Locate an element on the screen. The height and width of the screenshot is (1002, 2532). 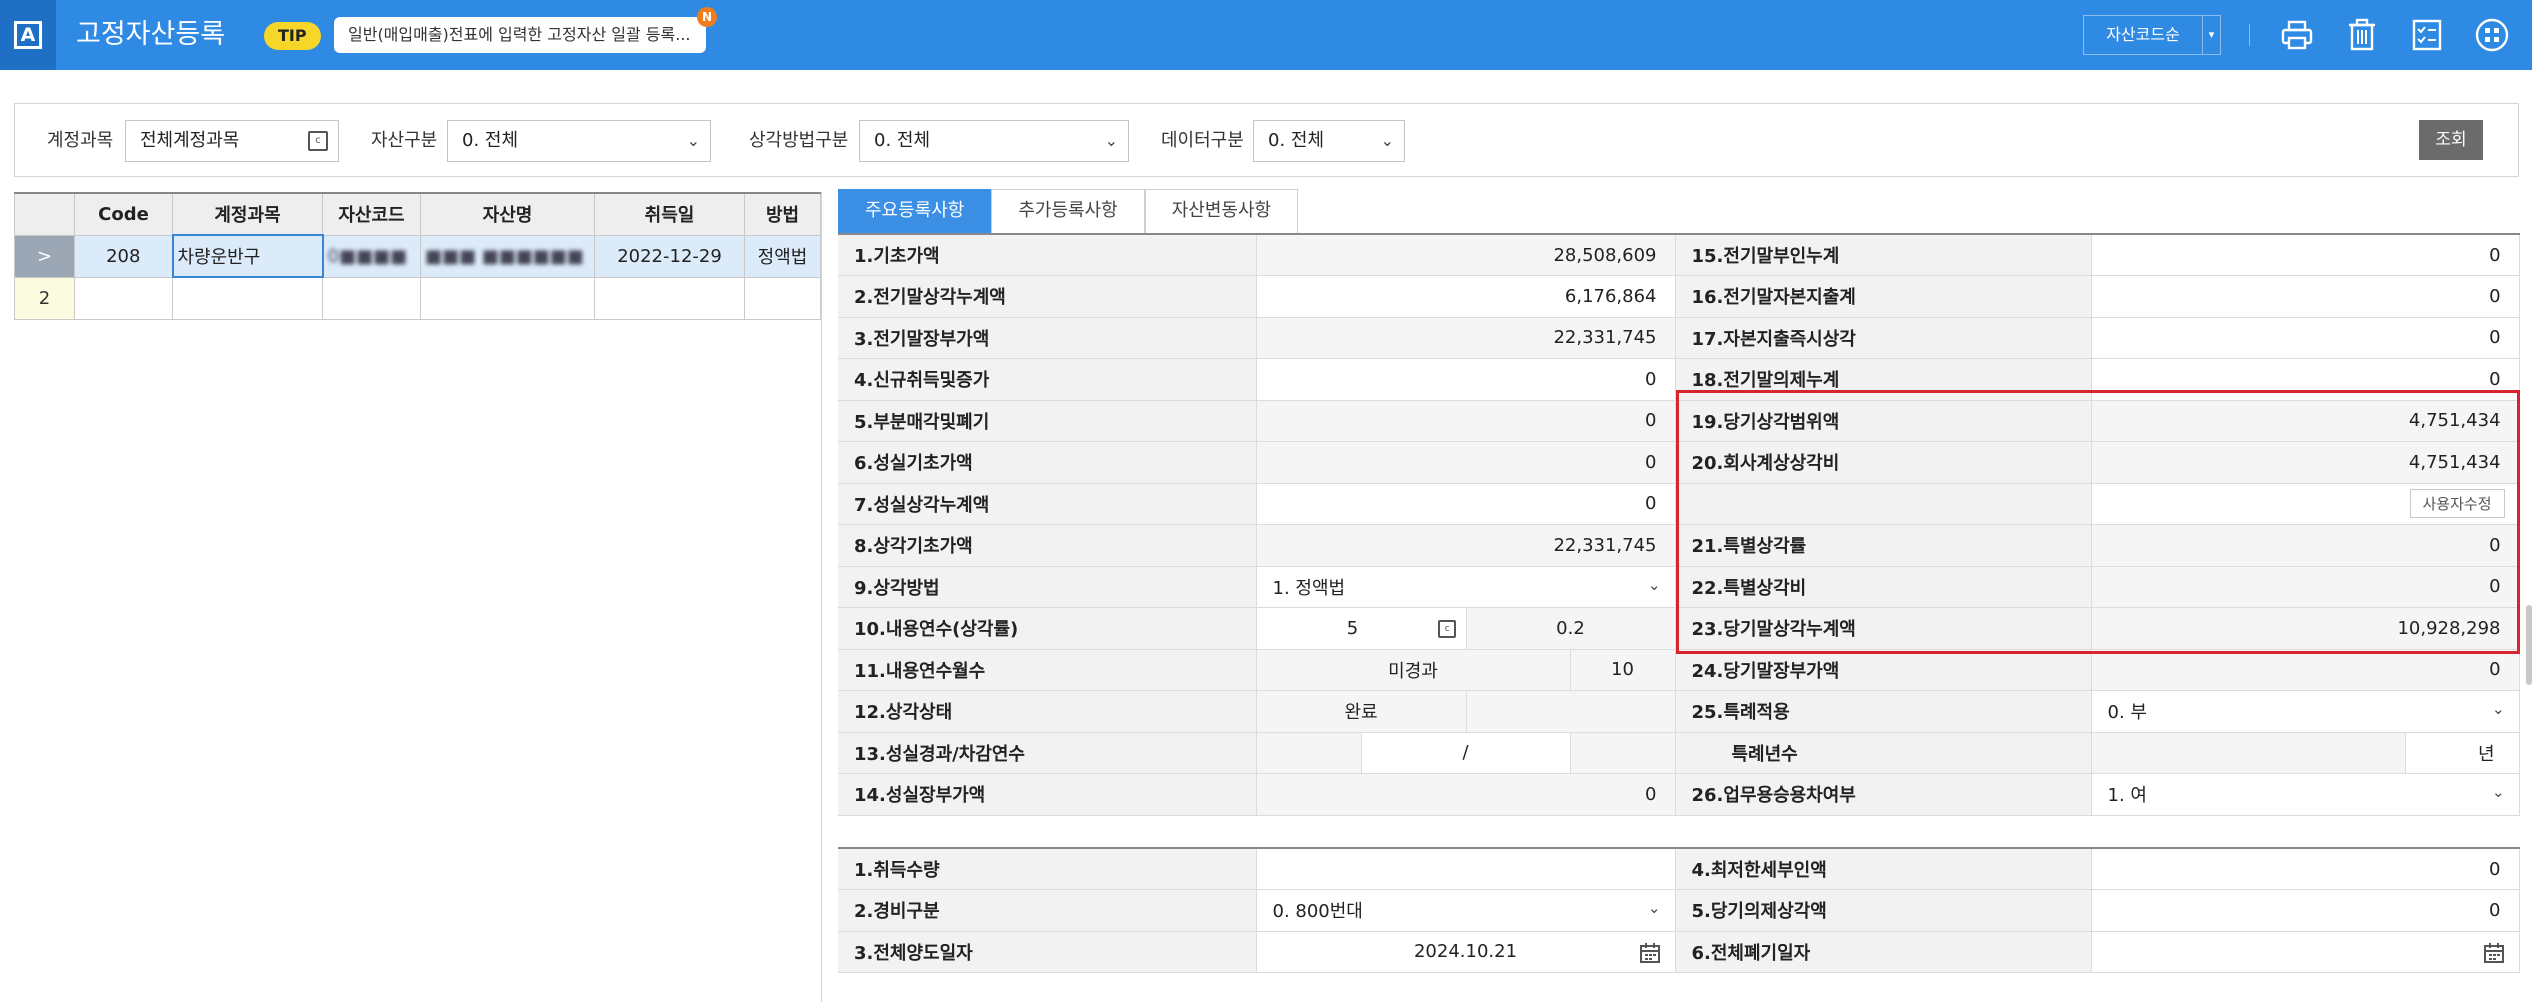
cell-code: 208 is located at coordinates (123, 256).